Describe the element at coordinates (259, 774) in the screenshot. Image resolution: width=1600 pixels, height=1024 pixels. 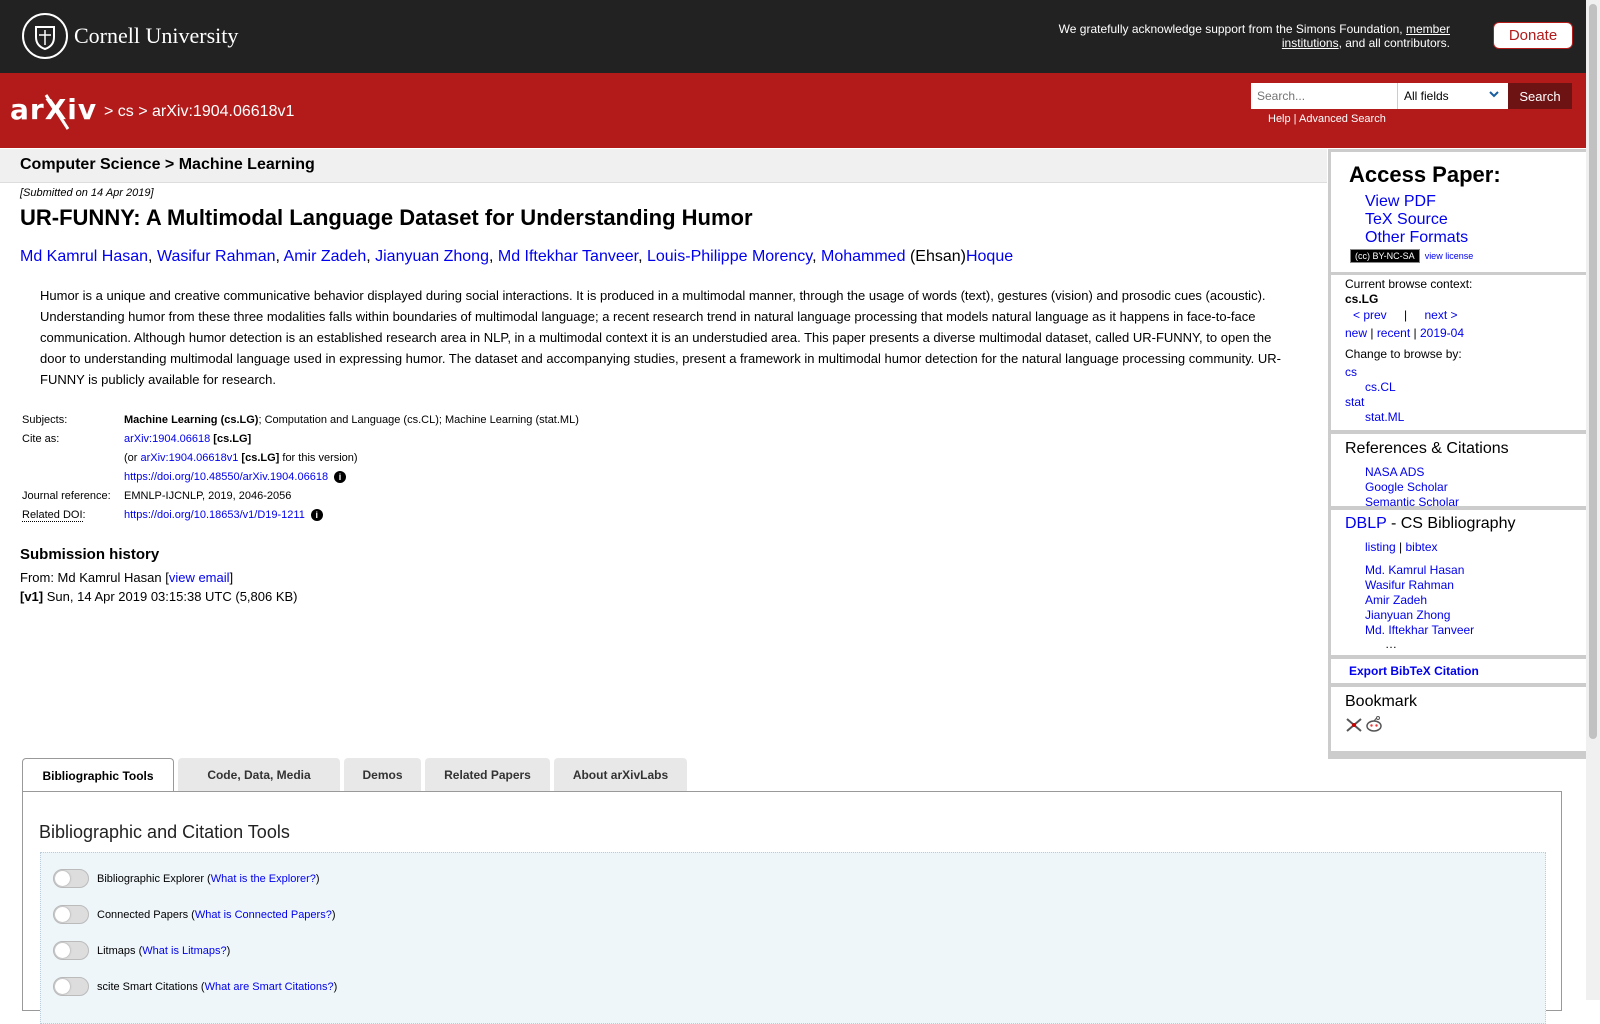
I see `tab-code-data-media: Code, Data, Media` at that location.